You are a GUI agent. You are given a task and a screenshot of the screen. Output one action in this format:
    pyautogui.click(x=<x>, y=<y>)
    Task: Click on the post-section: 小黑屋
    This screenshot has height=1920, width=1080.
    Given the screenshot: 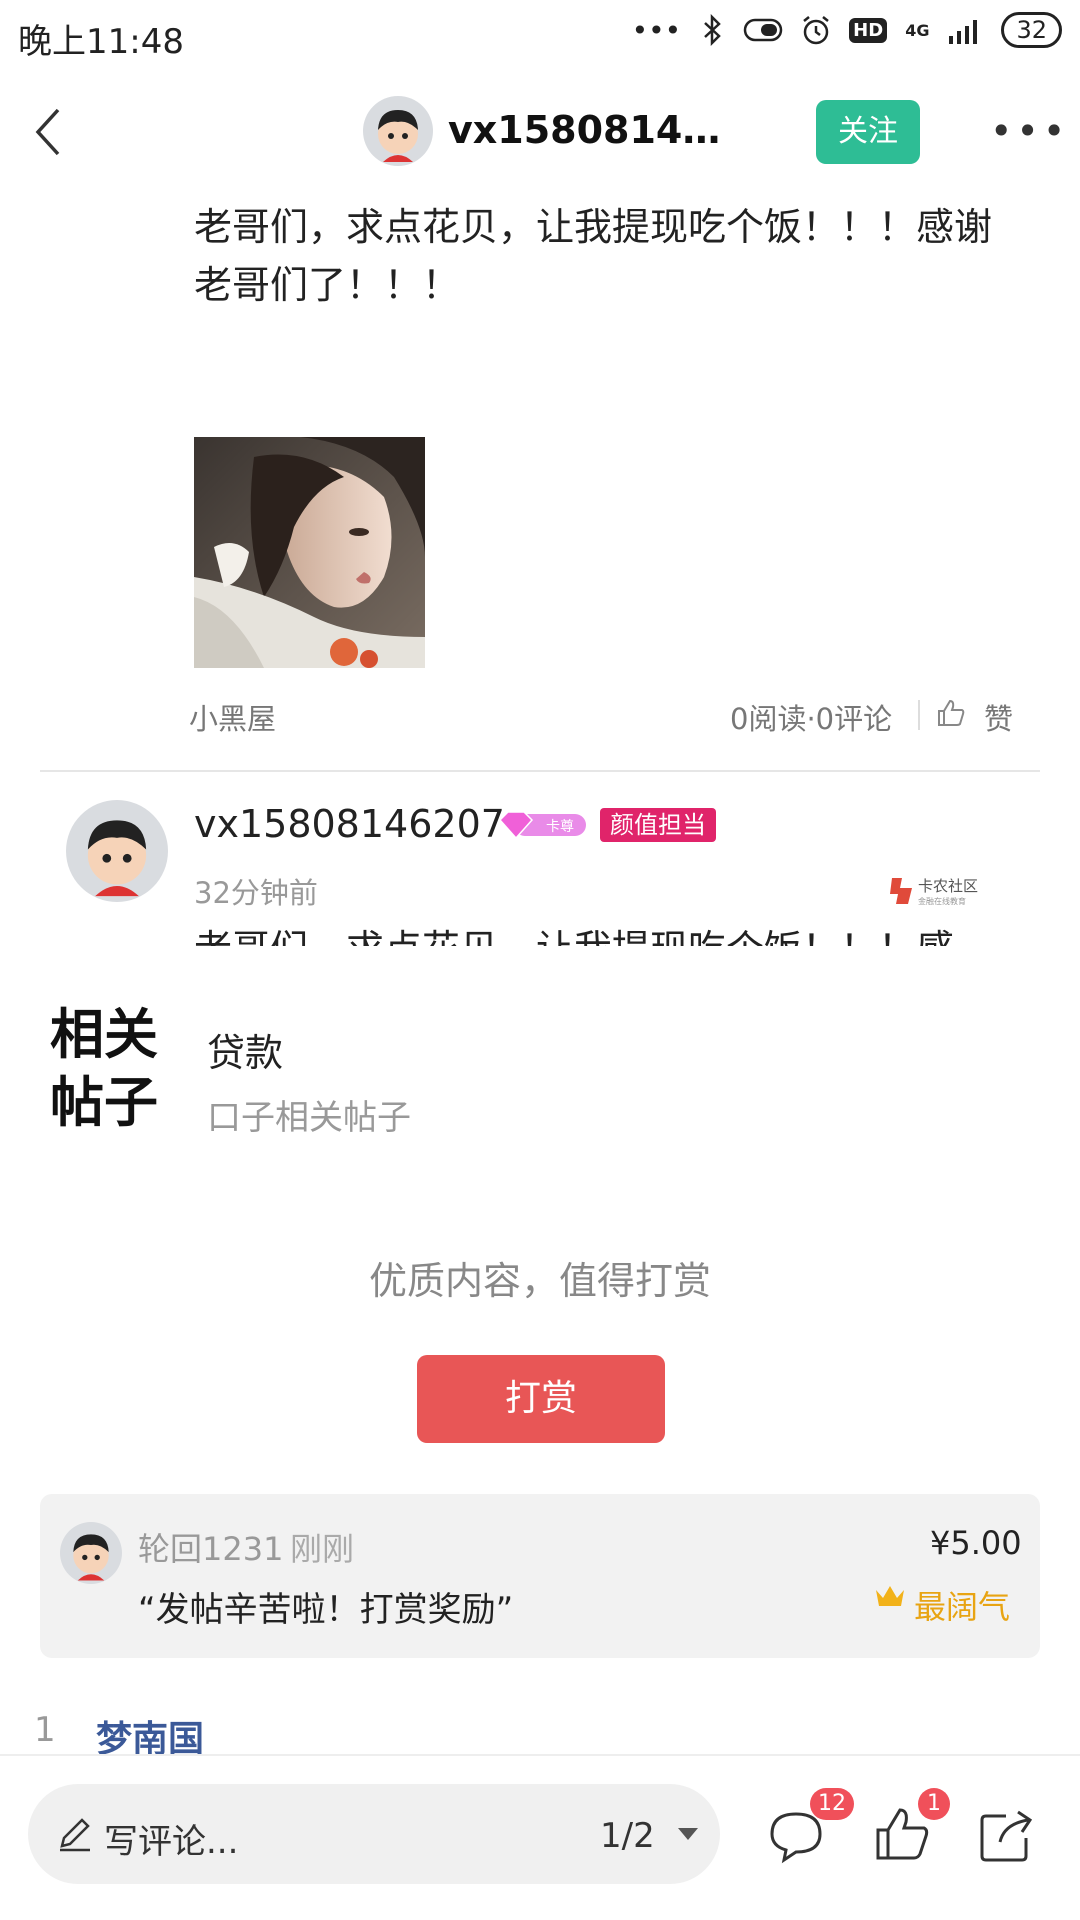 What is the action you would take?
    pyautogui.click(x=232, y=717)
    